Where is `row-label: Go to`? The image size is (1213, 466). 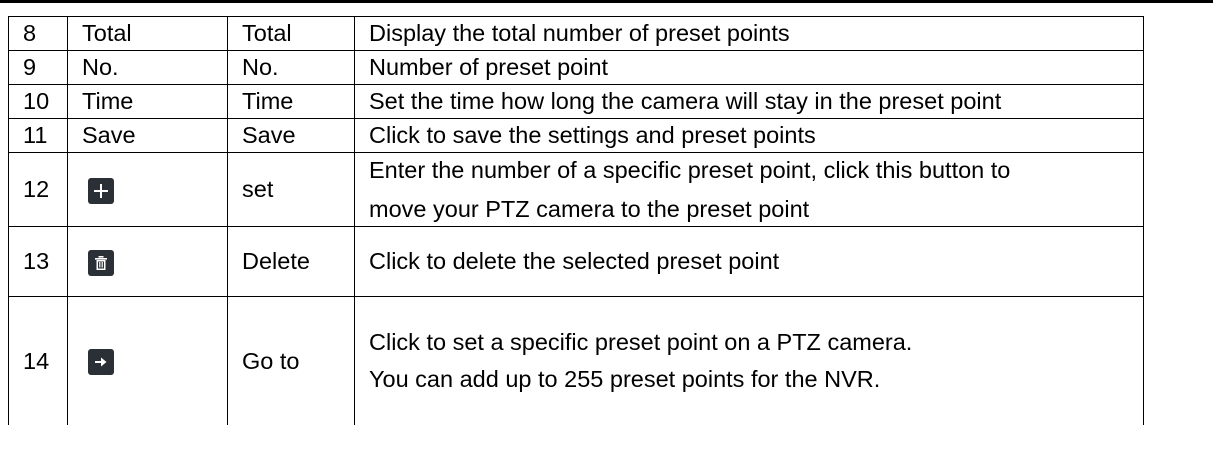
row-label: Go to is located at coordinates (291, 360).